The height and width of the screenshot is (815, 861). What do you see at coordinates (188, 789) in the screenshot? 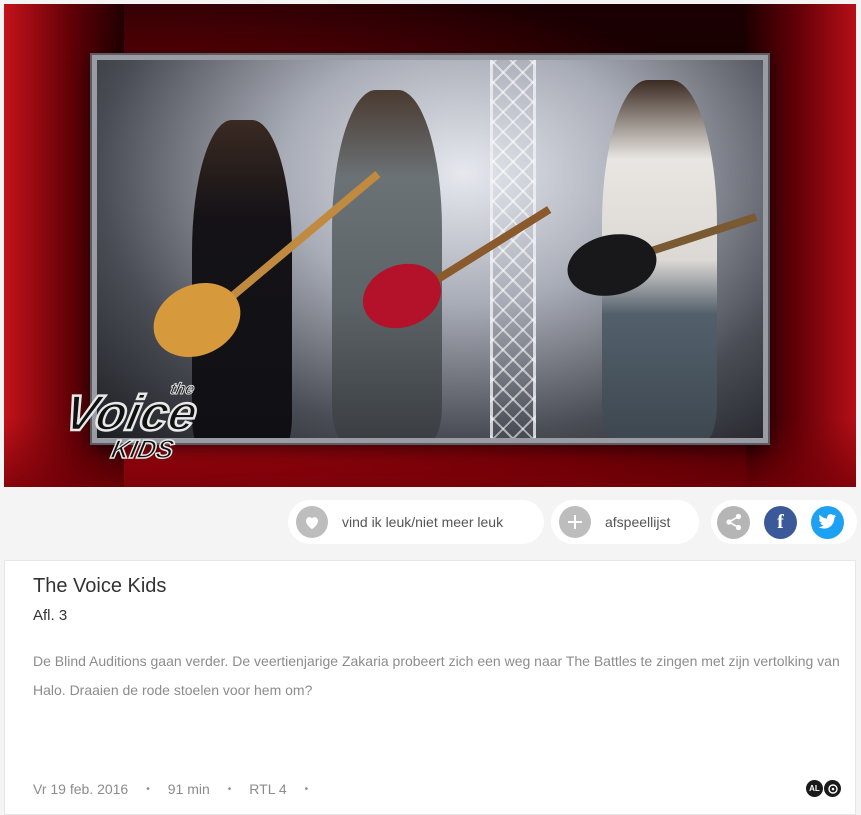
I see `duration: 91 min` at bounding box center [188, 789].